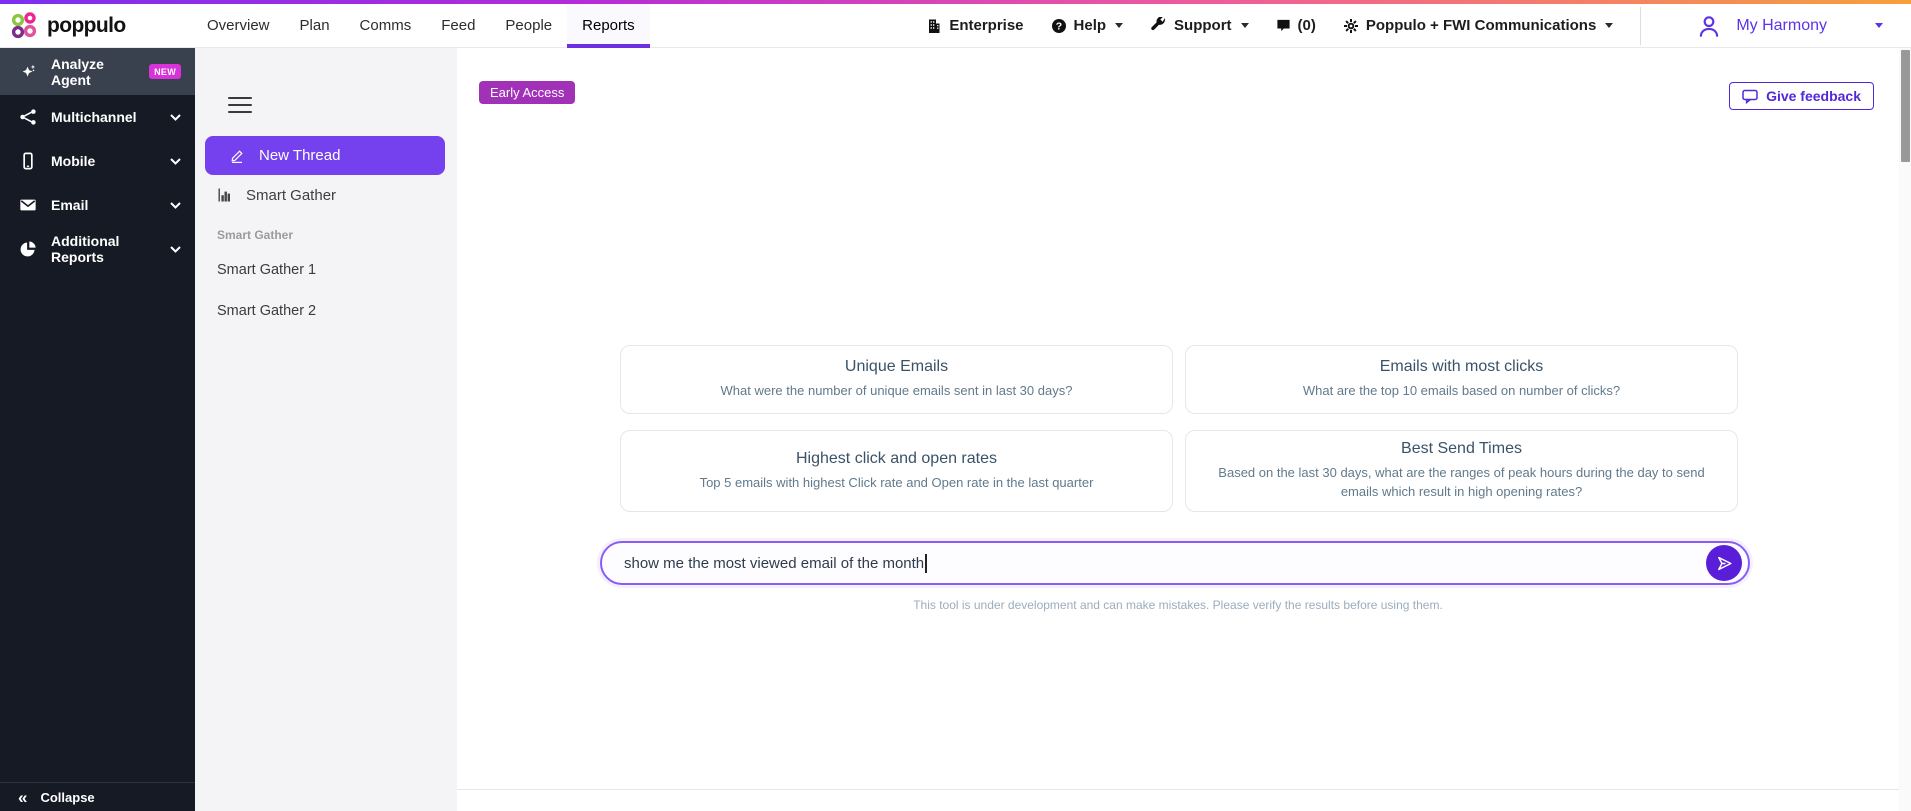 This screenshot has height=811, width=1911. What do you see at coordinates (28, 117) in the screenshot?
I see `multichannel-icon` at bounding box center [28, 117].